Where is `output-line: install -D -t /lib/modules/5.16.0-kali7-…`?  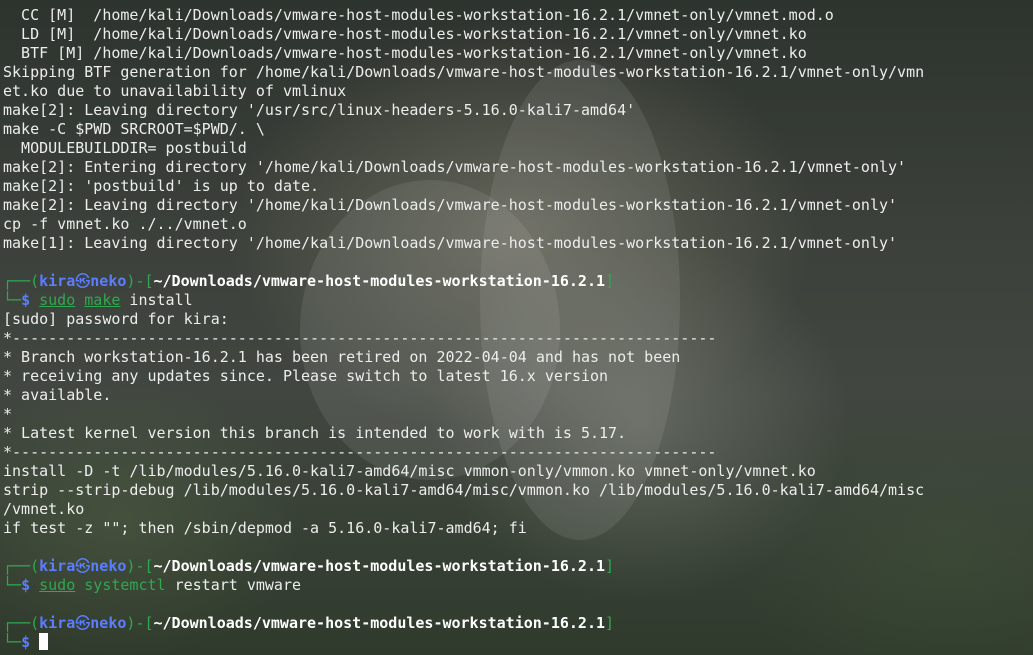 output-line: install -D -t /lib/modules/5.16.0-kali7-… is located at coordinates (409, 471).